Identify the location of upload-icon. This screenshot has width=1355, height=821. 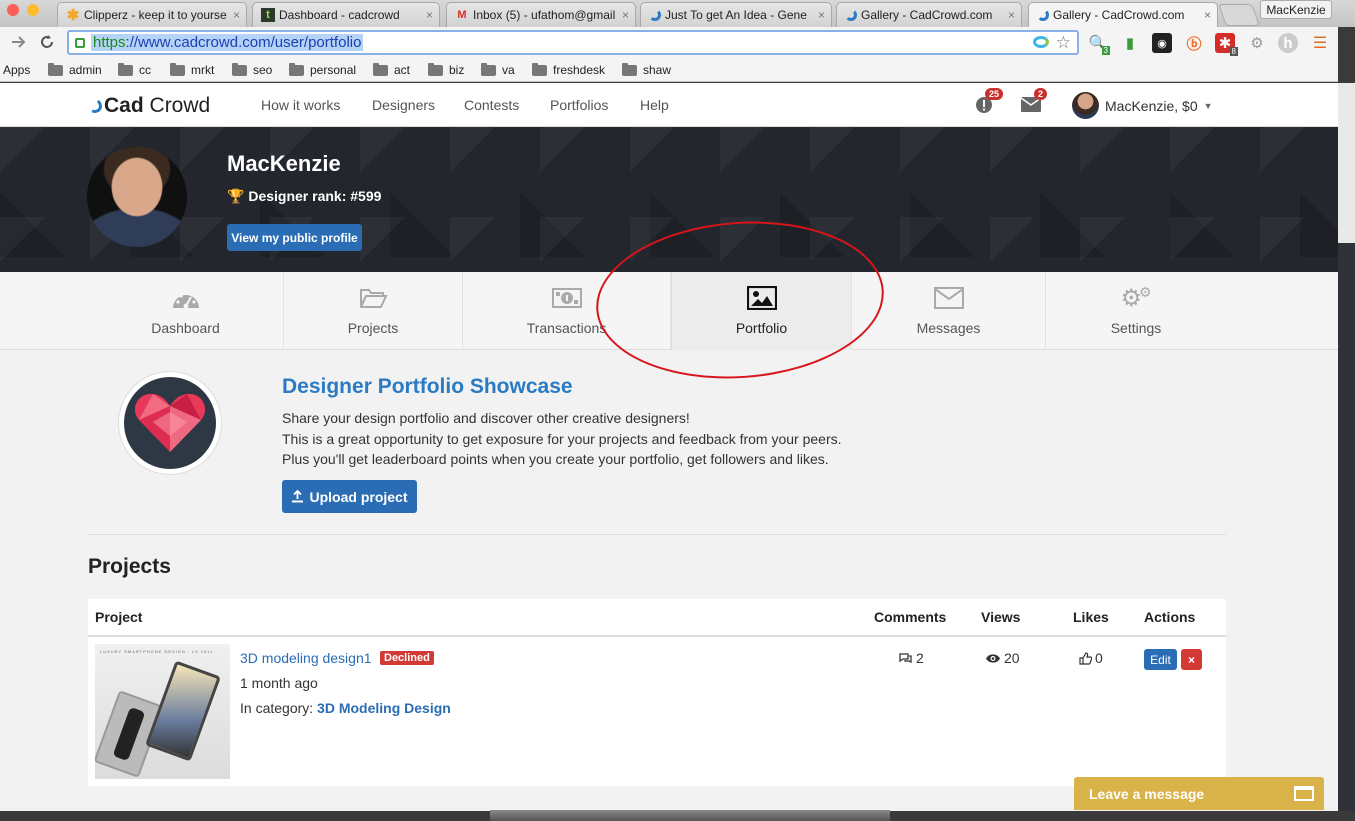
(298, 496).